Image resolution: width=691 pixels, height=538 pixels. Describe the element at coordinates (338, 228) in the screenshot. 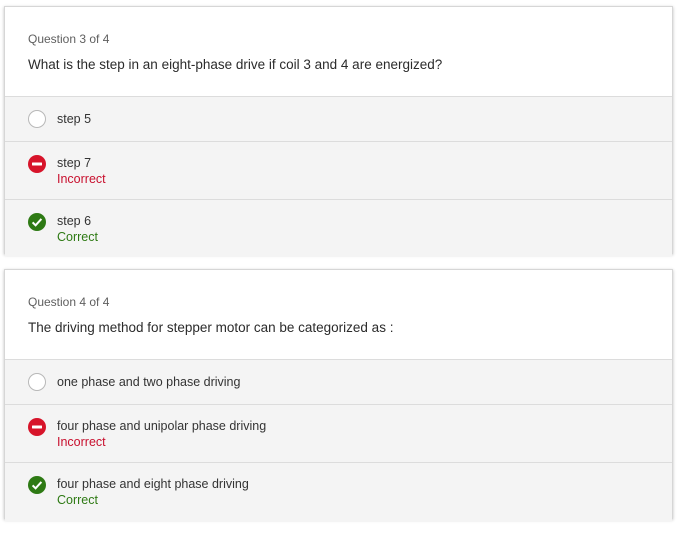

I see `answer-option: step 6 Correct` at that location.